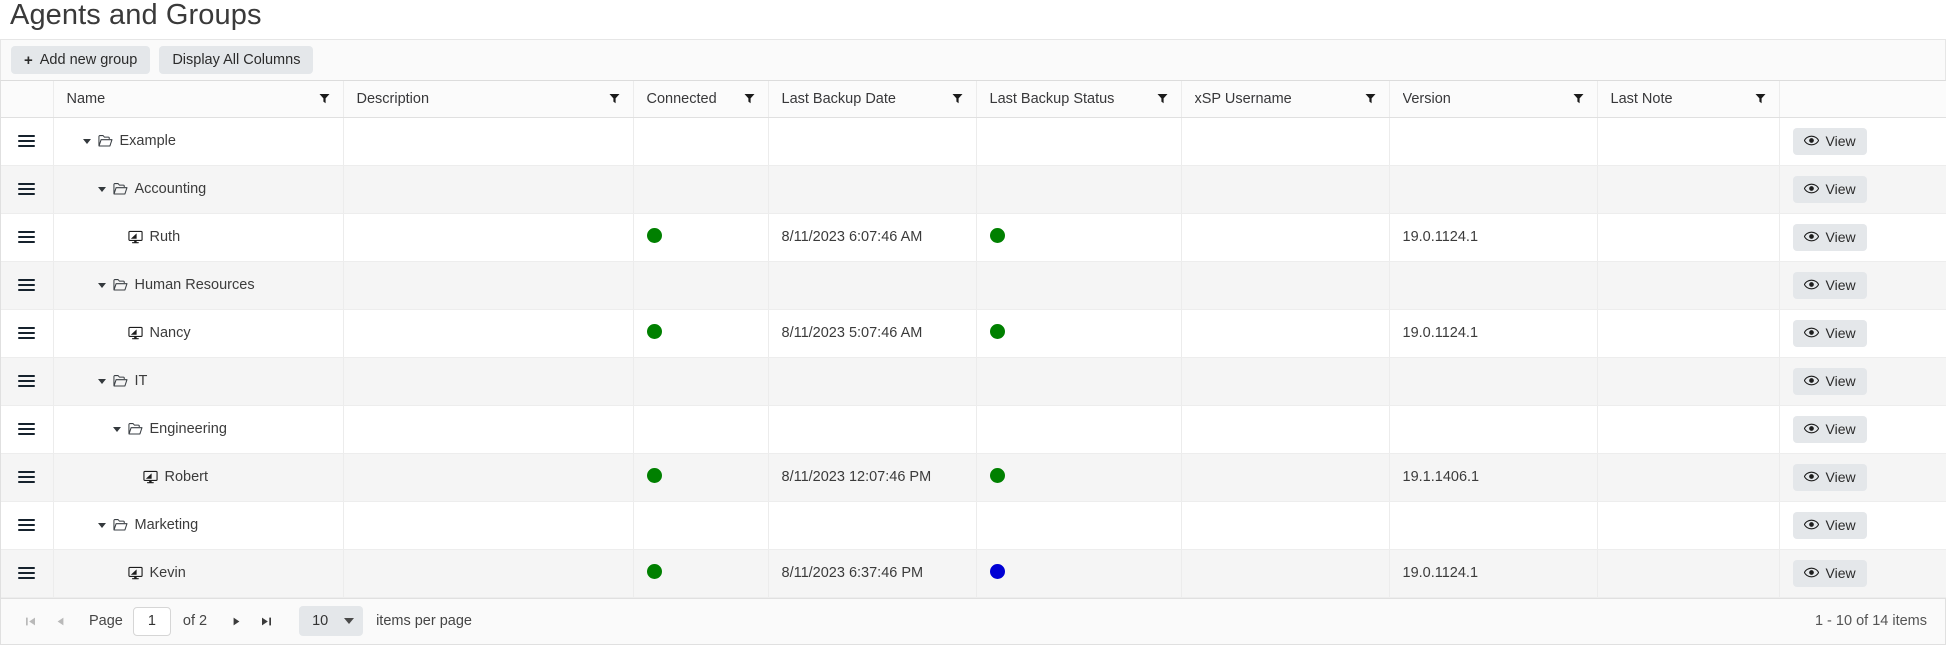  What do you see at coordinates (81, 60) in the screenshot?
I see `add-new-group-button: + Add new group` at bounding box center [81, 60].